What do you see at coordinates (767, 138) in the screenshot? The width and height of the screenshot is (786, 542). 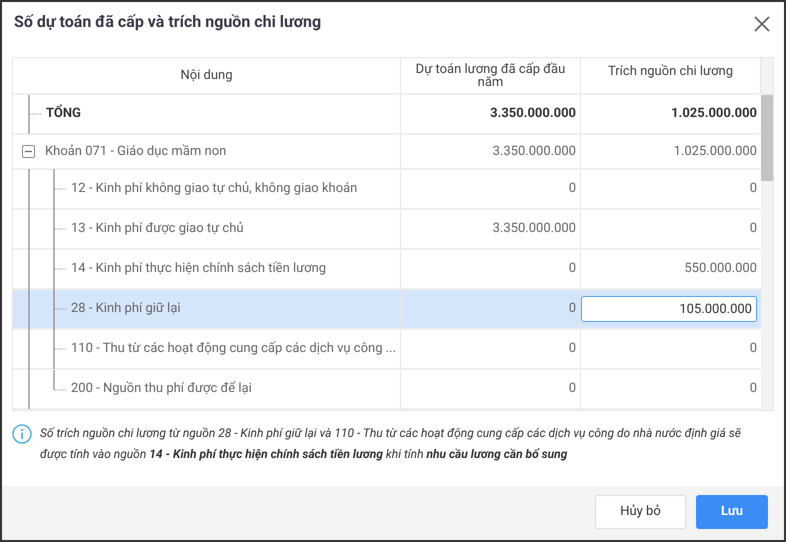 I see `scrollbar-thumb` at bounding box center [767, 138].